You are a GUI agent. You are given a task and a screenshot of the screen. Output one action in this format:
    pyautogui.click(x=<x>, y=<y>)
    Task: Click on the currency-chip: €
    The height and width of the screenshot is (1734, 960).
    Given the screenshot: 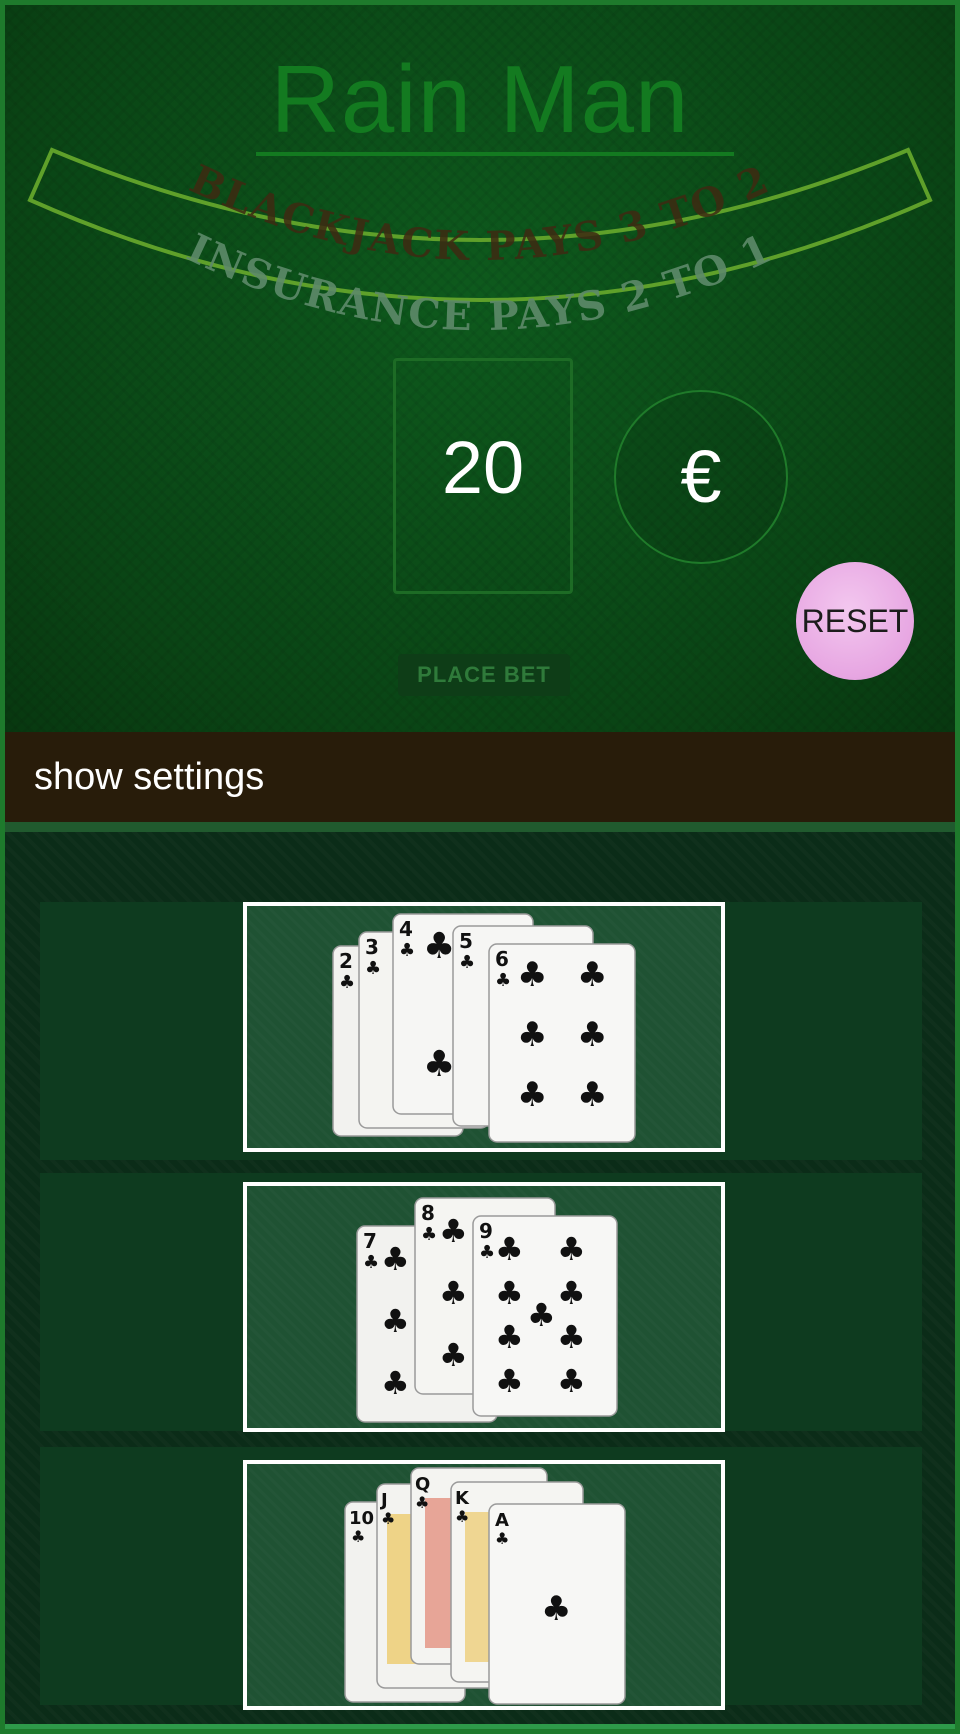 What is the action you would take?
    pyautogui.click(x=701, y=477)
    